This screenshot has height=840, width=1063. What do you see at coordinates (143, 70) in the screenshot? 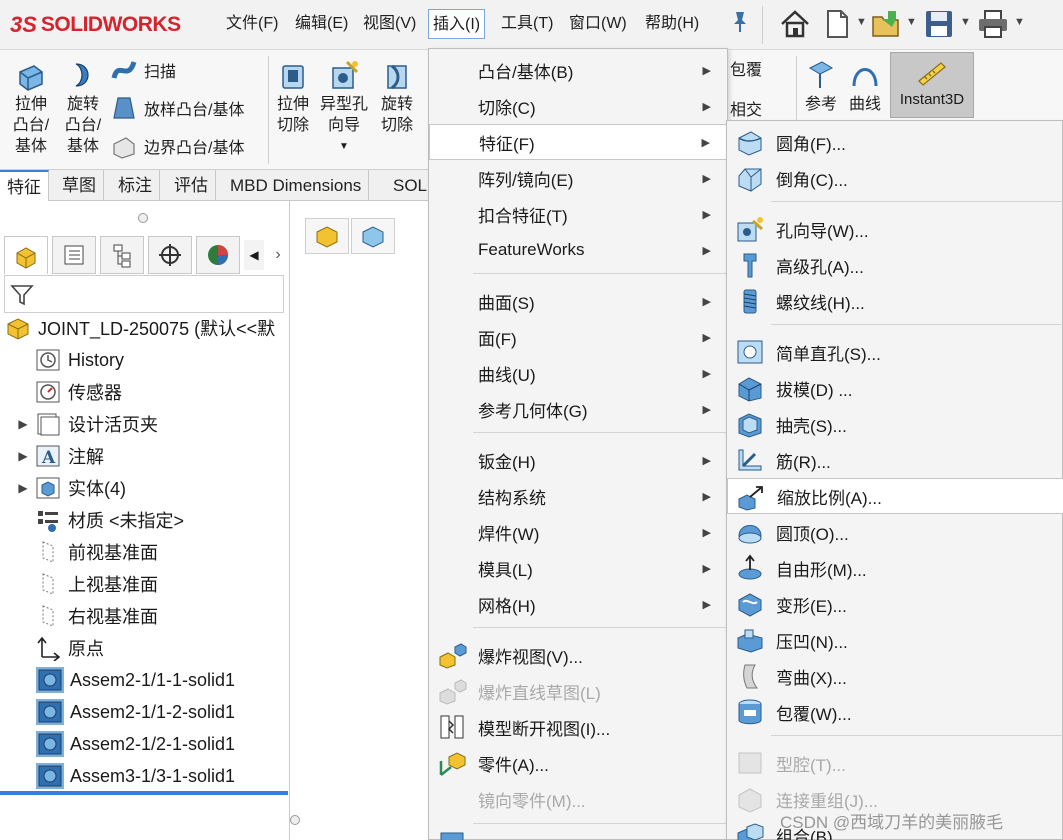
I see `sweep-button: 扫描` at bounding box center [143, 70].